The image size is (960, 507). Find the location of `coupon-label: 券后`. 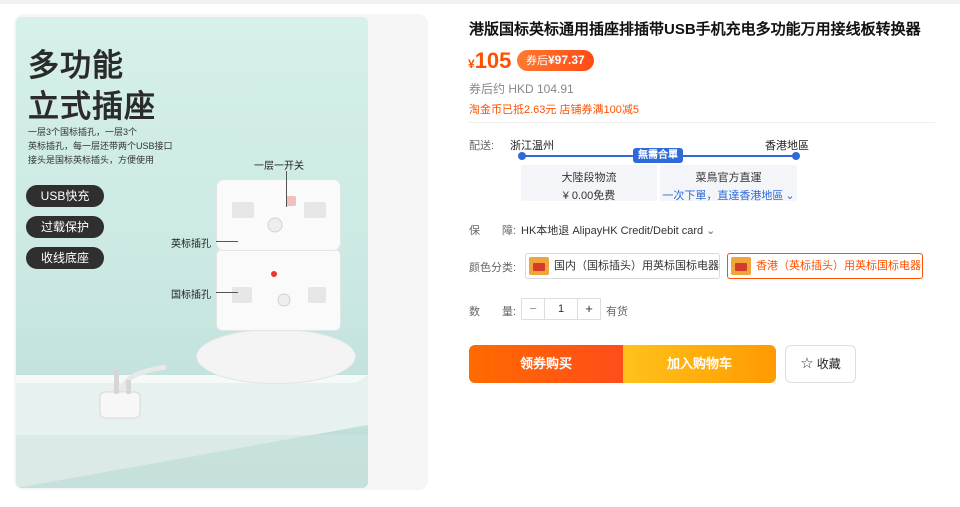

coupon-label: 券后 is located at coordinates (537, 61).